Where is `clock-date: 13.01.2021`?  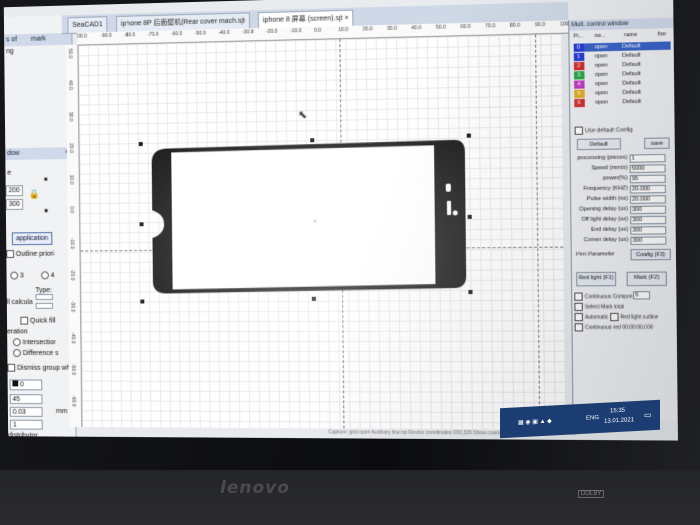 clock-date: 13.01.2021 is located at coordinates (619, 421).